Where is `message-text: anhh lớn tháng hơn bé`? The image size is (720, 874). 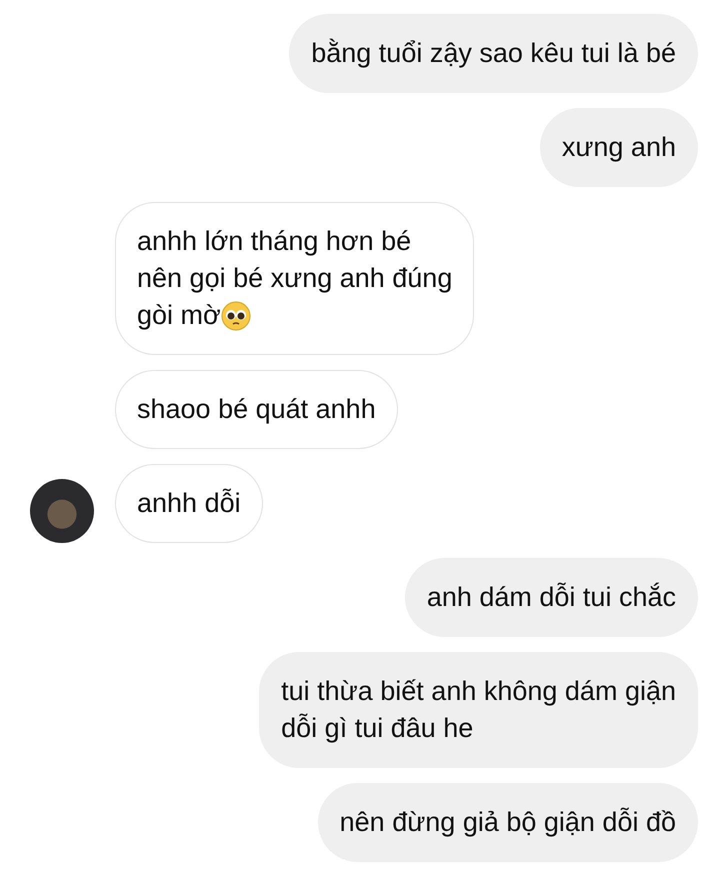 message-text: anhh lớn tháng hơn bé is located at coordinates (274, 241).